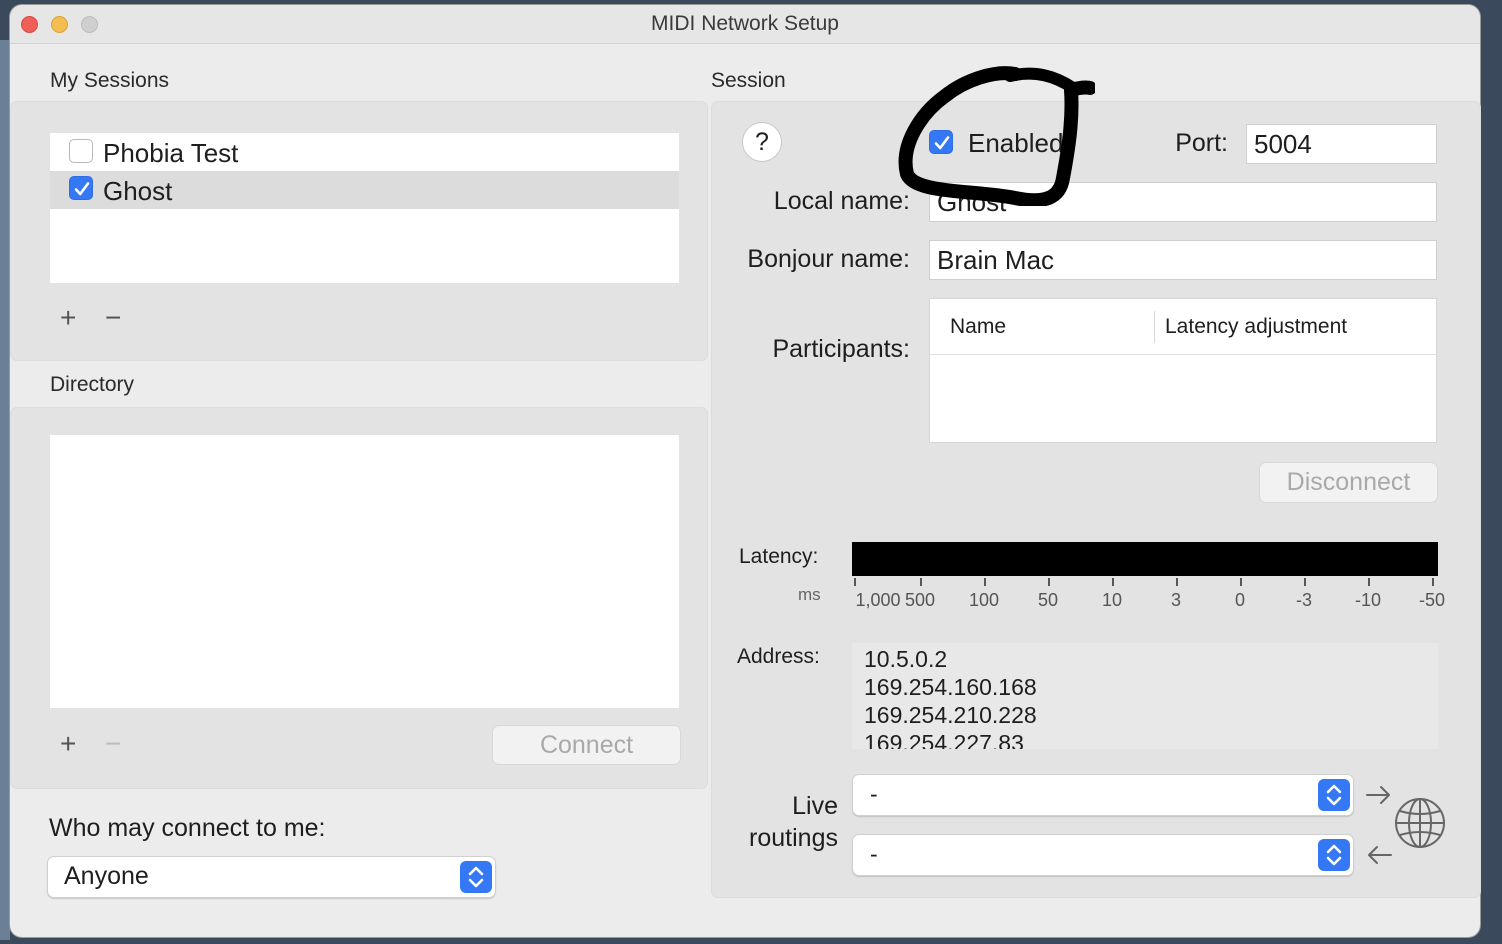  I want to click on add-session-button: +, so click(68, 318).